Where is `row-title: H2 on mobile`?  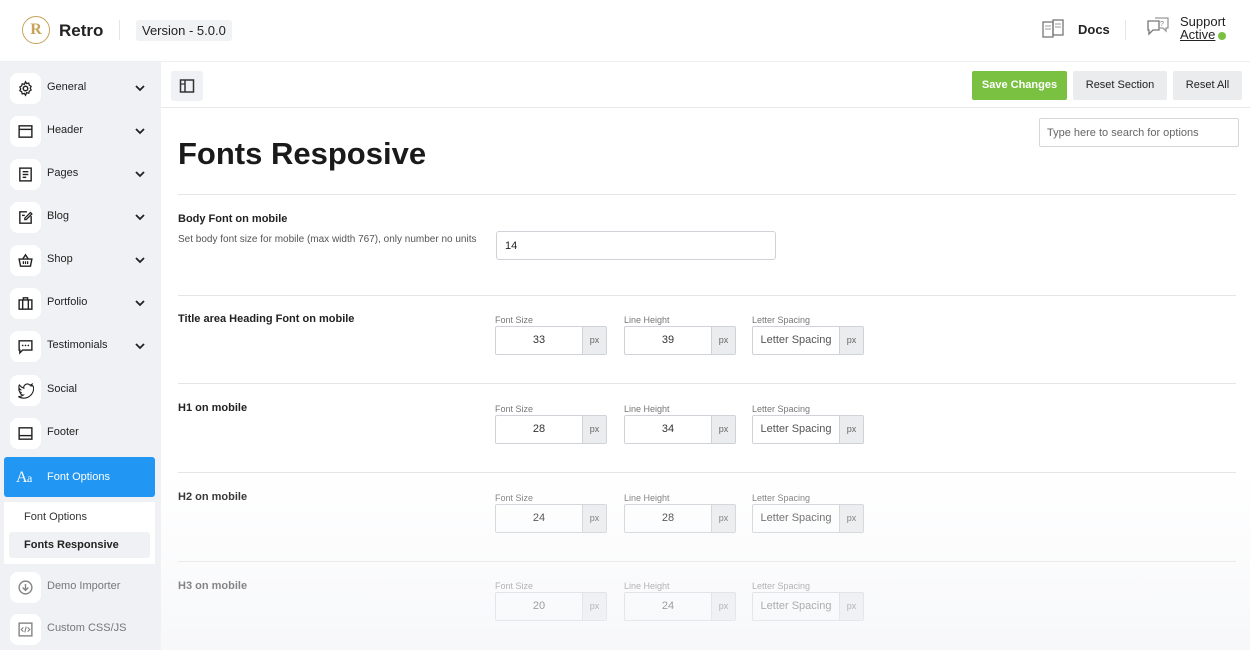
row-title: H2 on mobile is located at coordinates (213, 497).